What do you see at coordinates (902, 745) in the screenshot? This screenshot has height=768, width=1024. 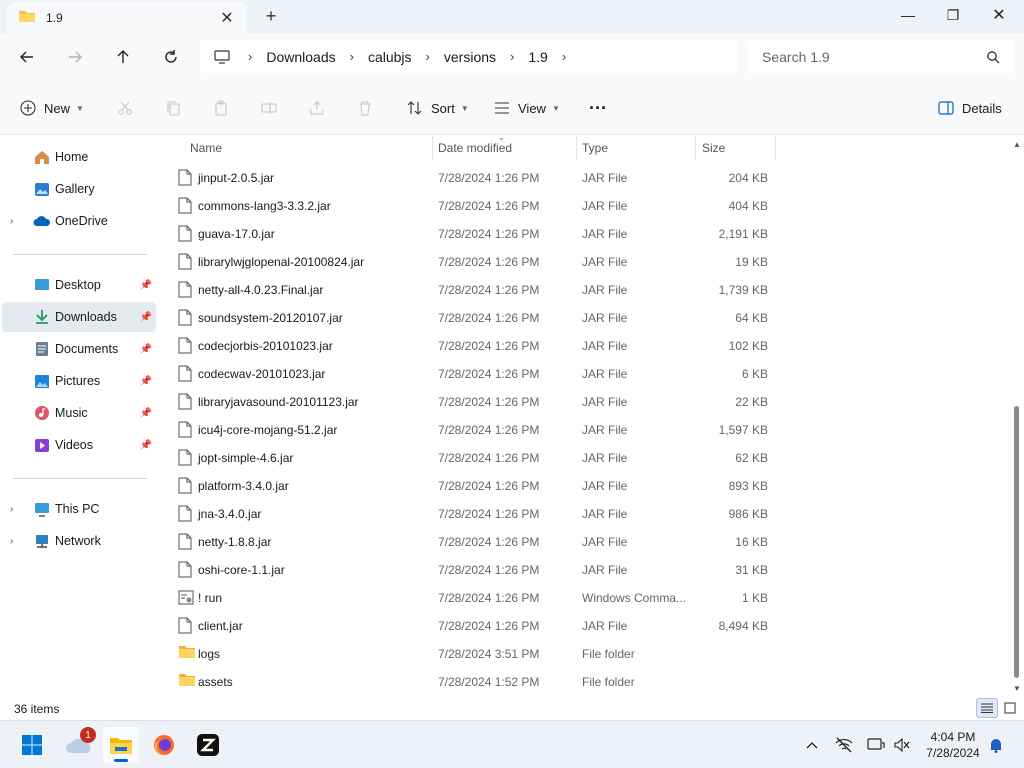 I see `volume-muted-icon` at bounding box center [902, 745].